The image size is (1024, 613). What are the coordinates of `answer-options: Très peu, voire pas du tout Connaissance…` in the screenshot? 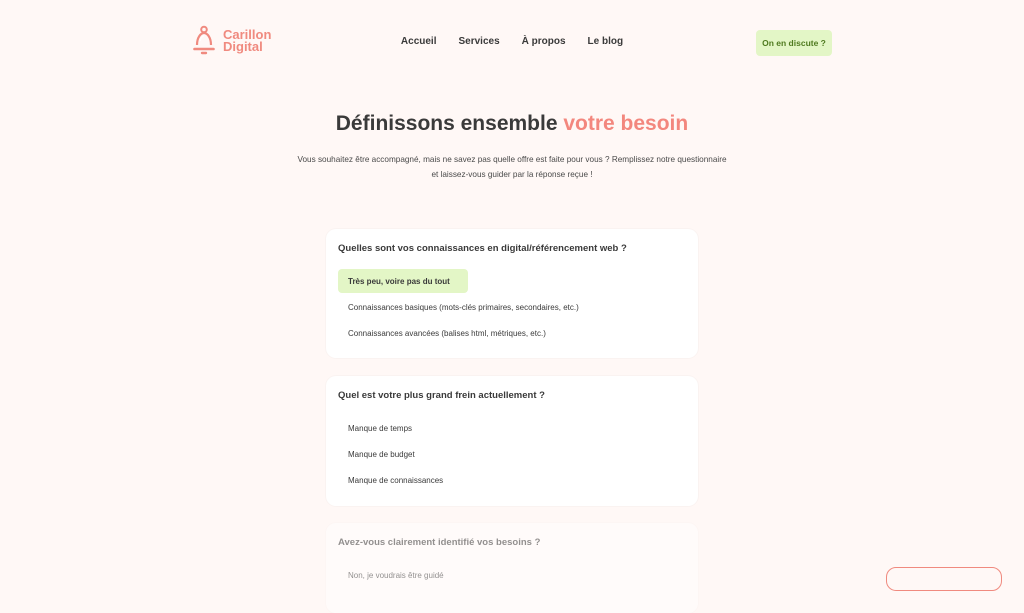 It's located at (512, 308).